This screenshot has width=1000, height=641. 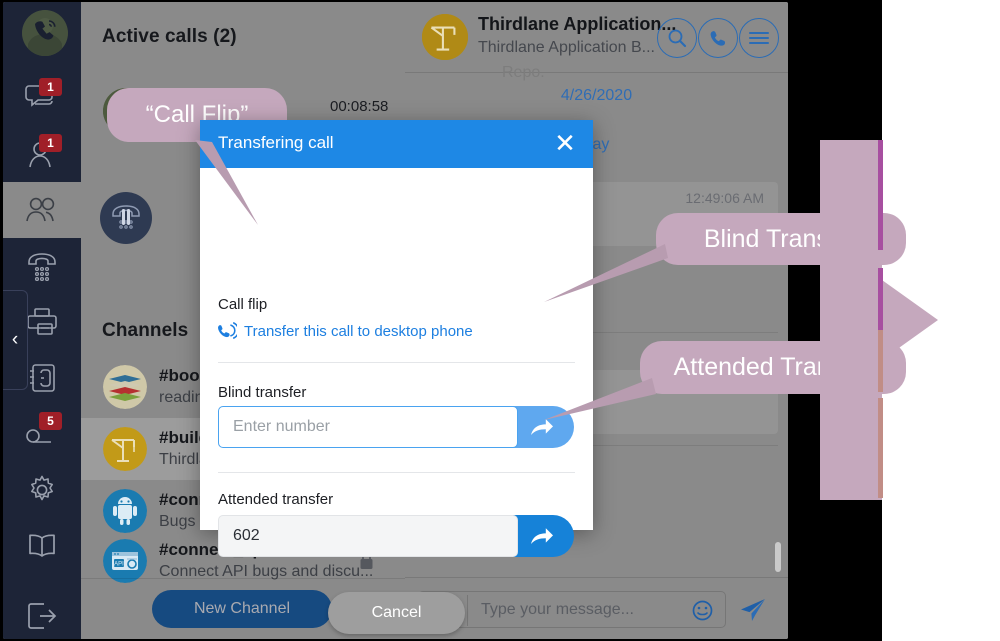 What do you see at coordinates (753, 612) in the screenshot?
I see `send-paper-plane-icon` at bounding box center [753, 612].